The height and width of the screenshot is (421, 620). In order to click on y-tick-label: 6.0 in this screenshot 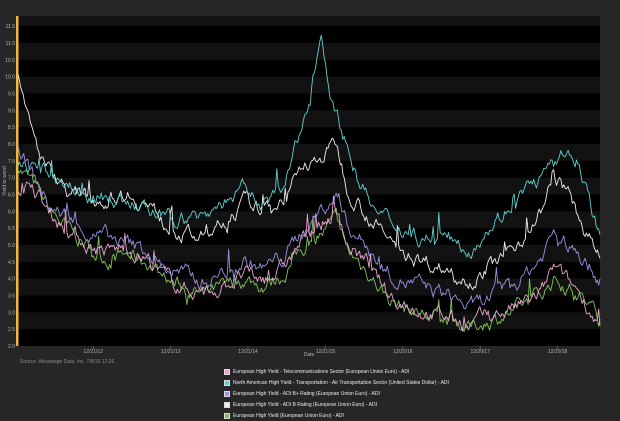, I will do `click(11, 212)`.